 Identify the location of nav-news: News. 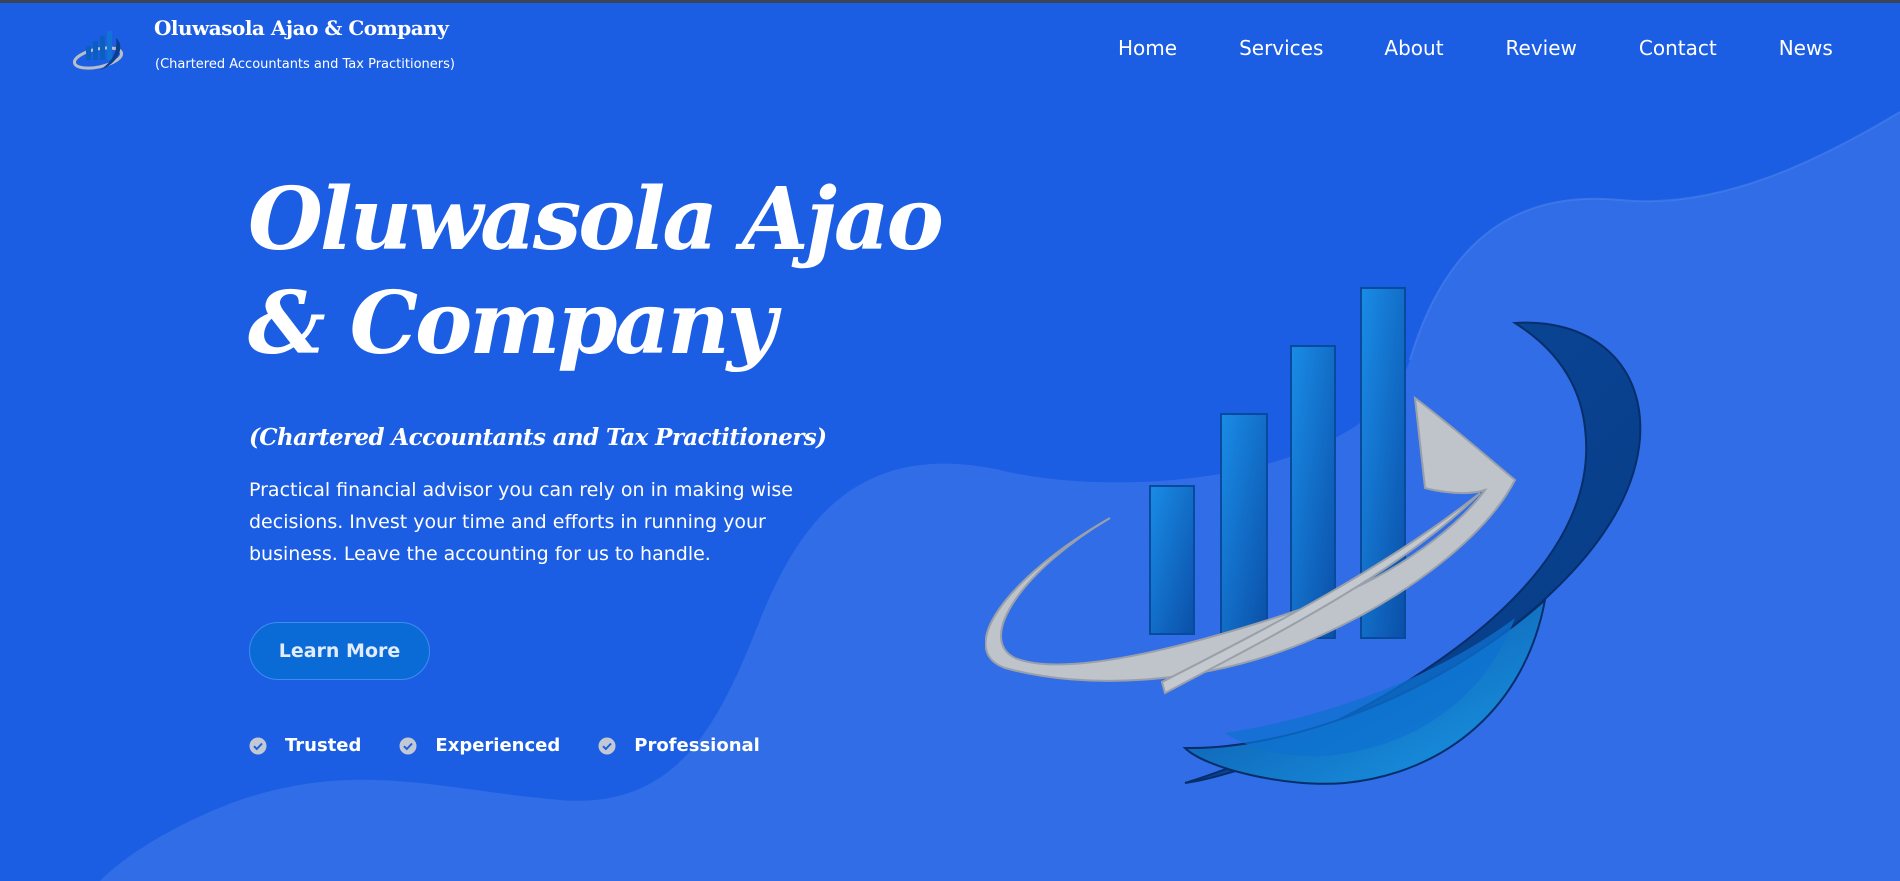
(1806, 48).